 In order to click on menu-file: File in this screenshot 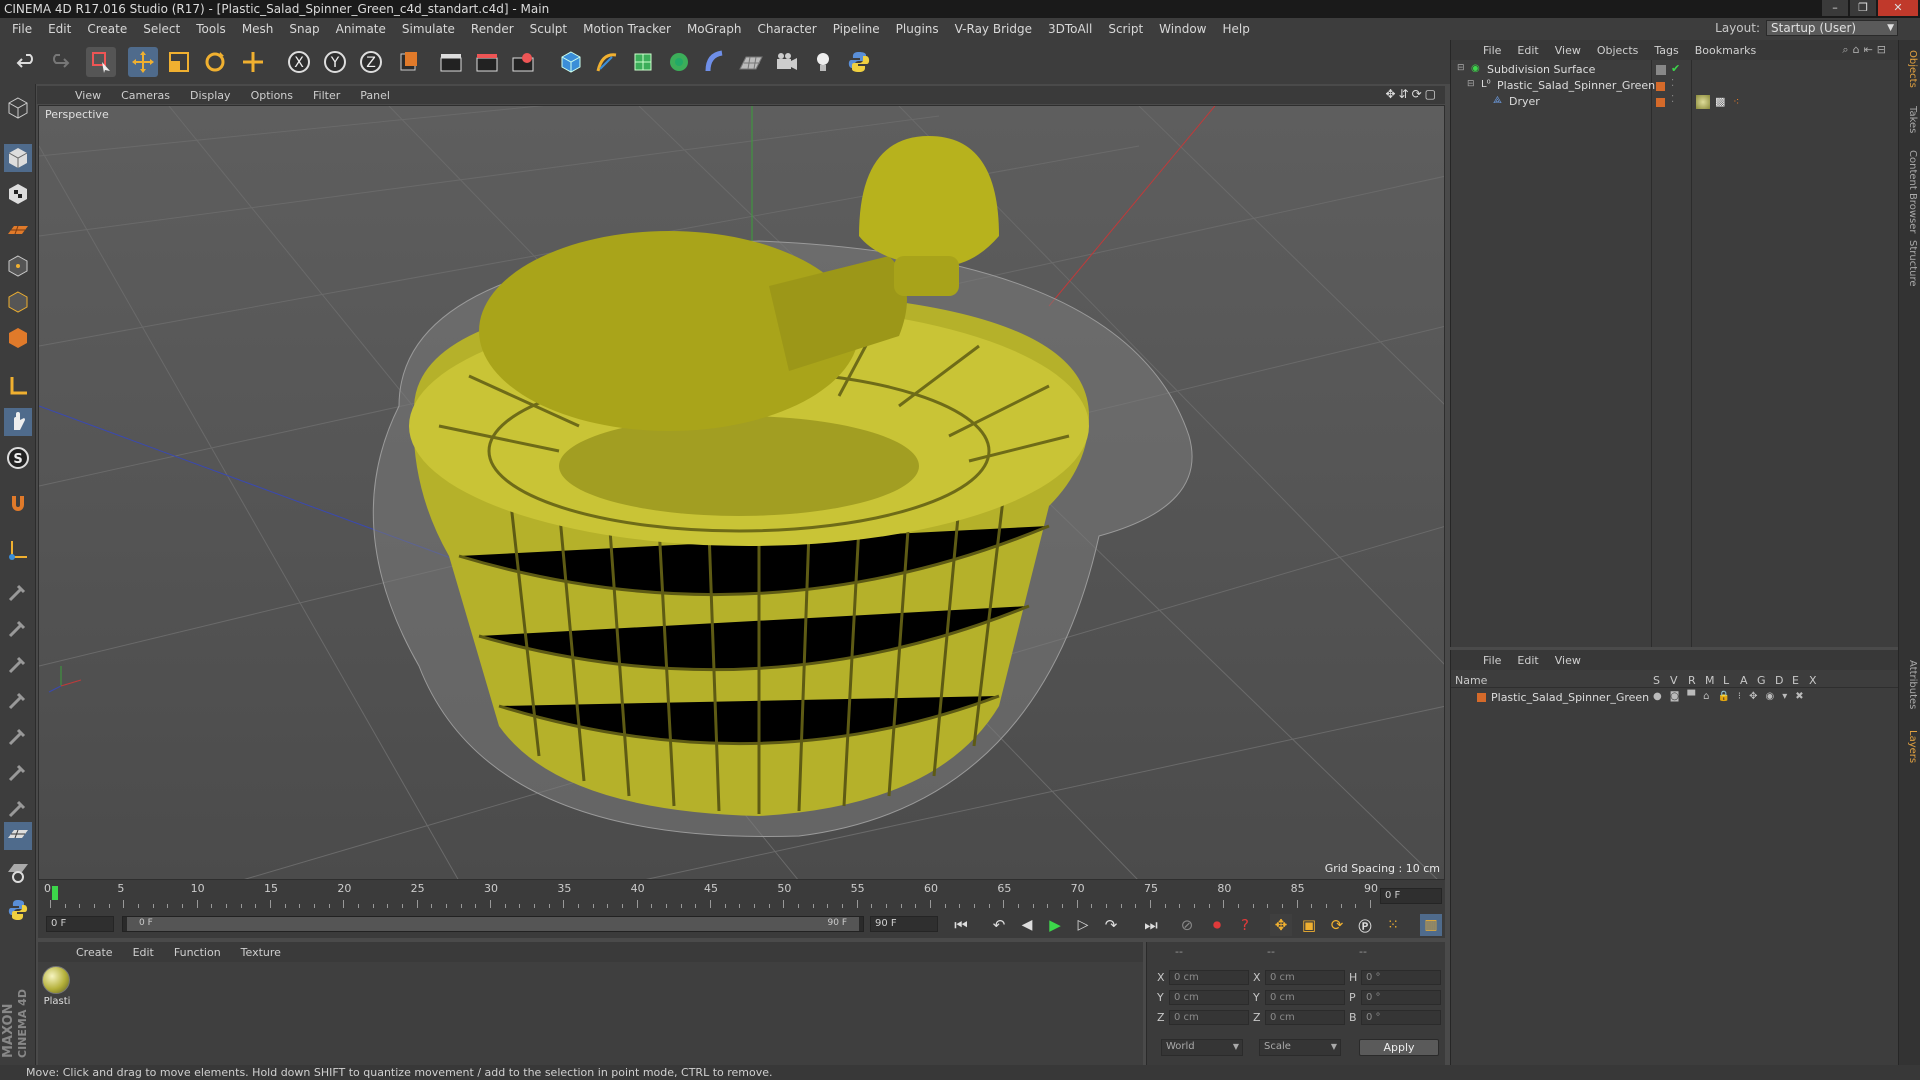, I will do `click(22, 29)`.